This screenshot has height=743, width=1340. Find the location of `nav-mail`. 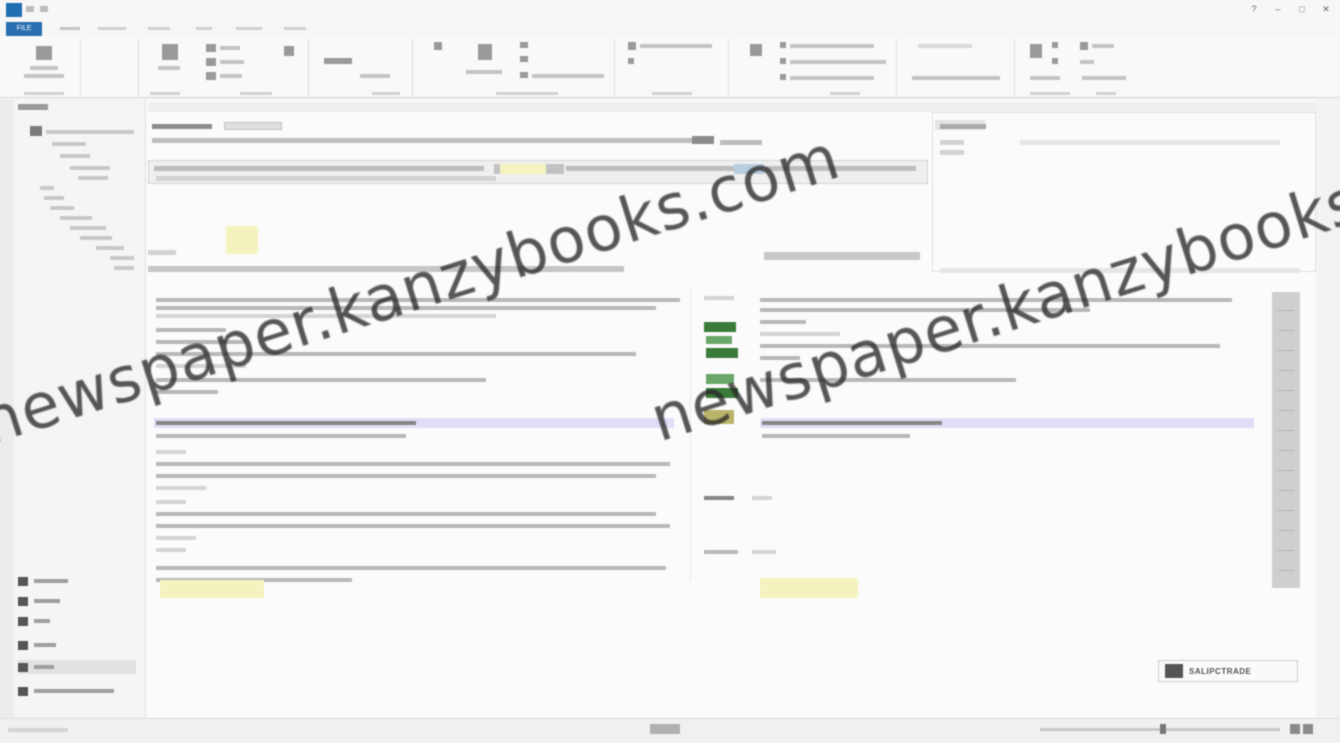

nav-mail is located at coordinates (77, 581).